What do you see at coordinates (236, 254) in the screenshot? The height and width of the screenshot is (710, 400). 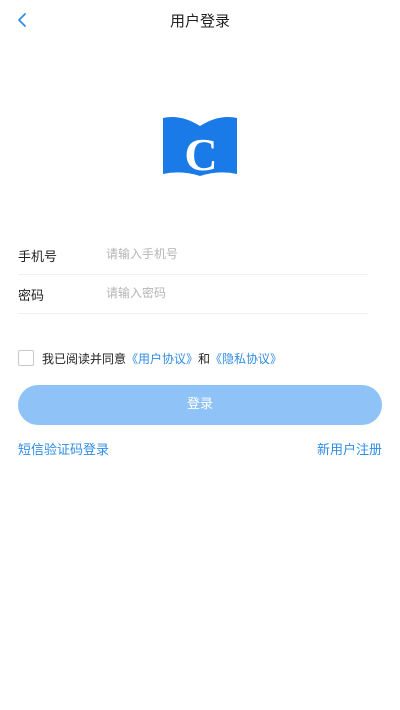 I see `phone-input` at bounding box center [236, 254].